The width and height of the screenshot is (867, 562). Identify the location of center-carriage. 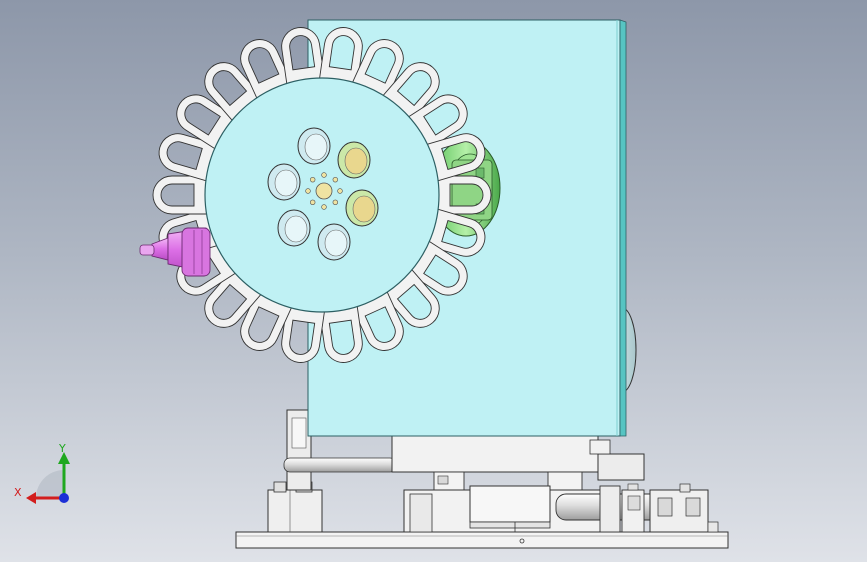
(495, 454).